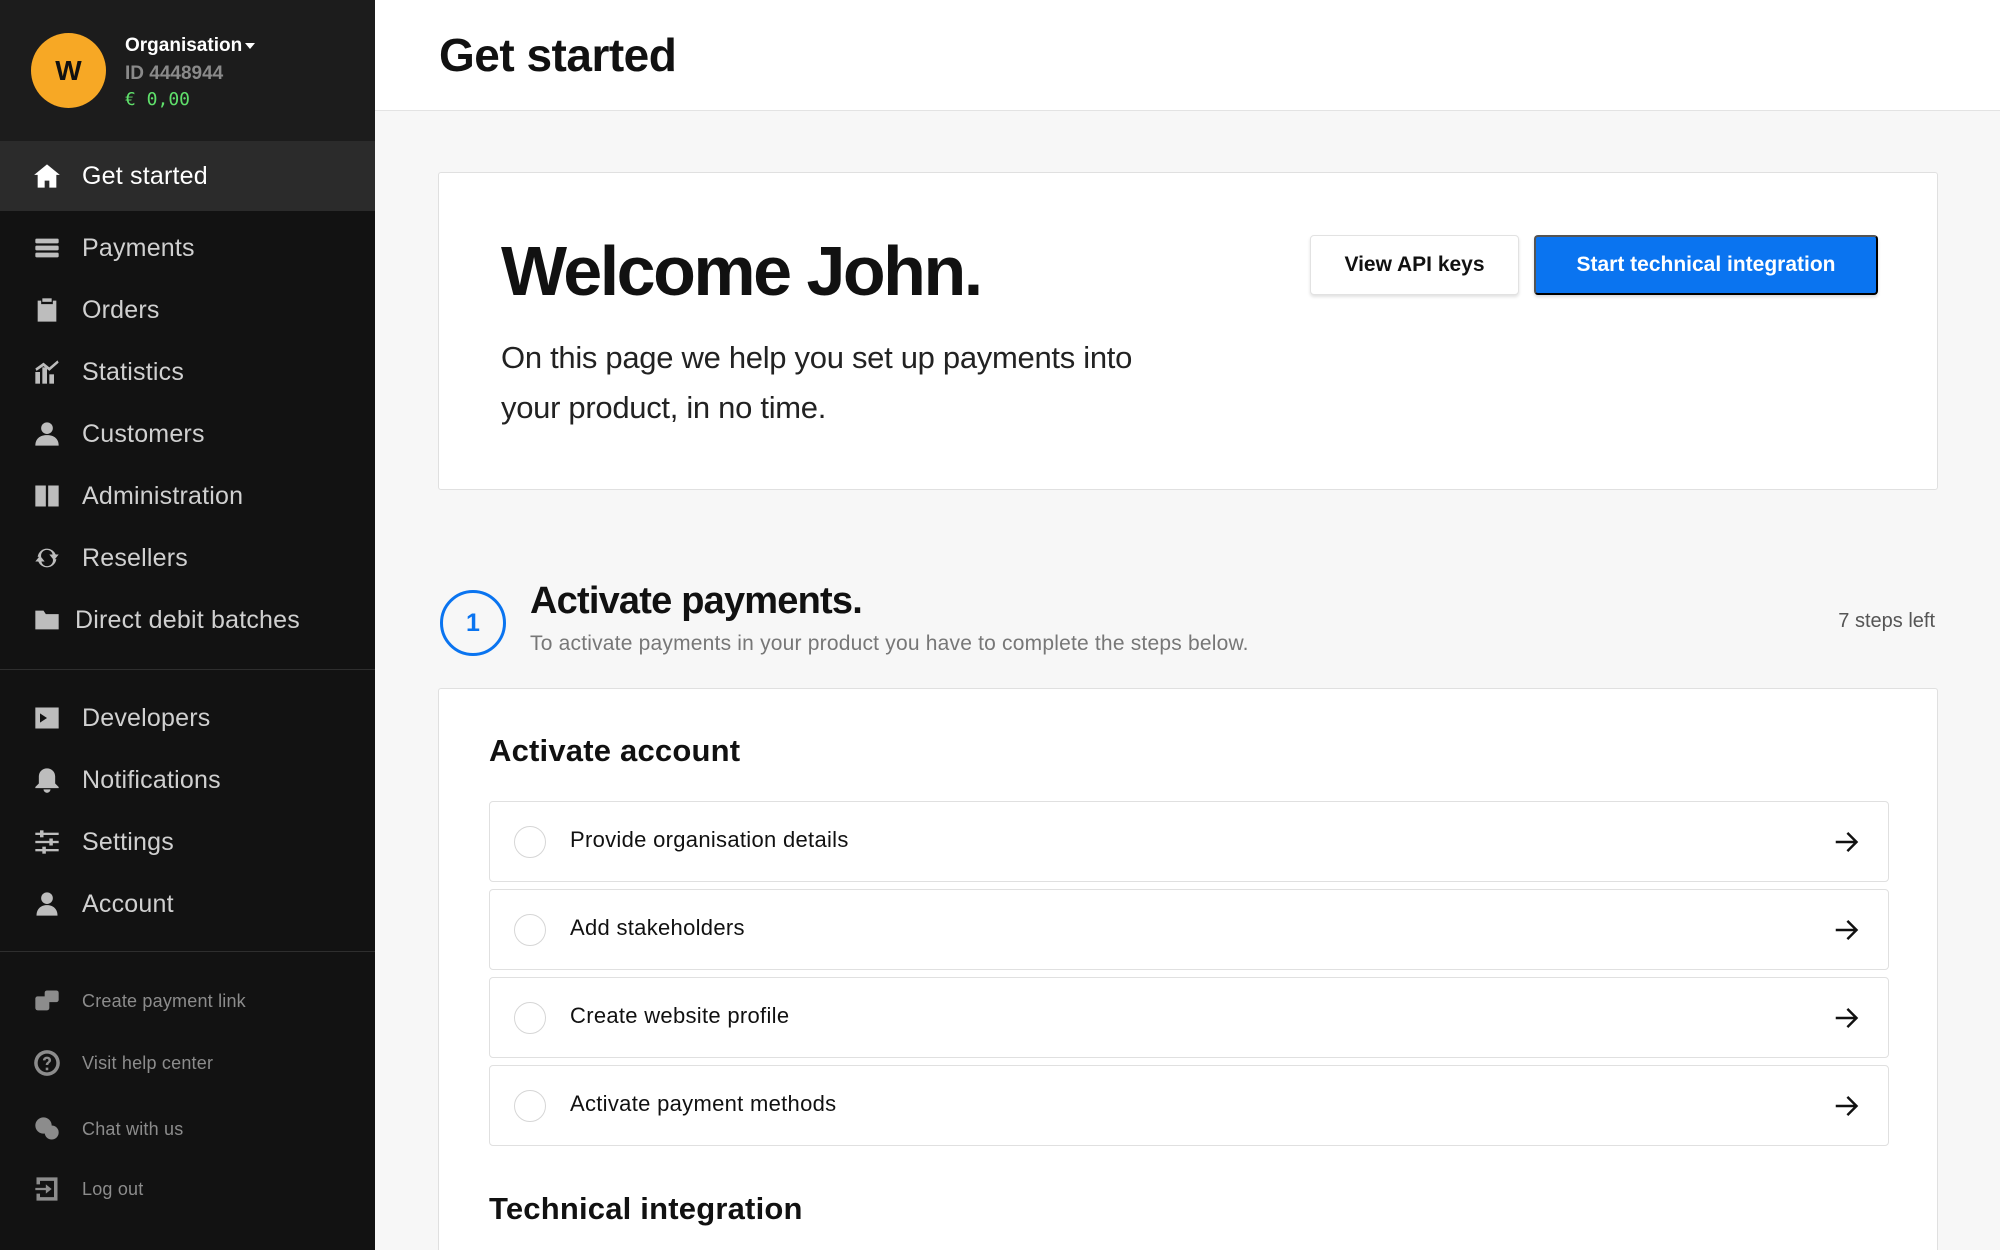 This screenshot has width=2000, height=1250. Describe the element at coordinates (174, 73) in the screenshot. I see `organisation-id: ID 4448944` at that location.